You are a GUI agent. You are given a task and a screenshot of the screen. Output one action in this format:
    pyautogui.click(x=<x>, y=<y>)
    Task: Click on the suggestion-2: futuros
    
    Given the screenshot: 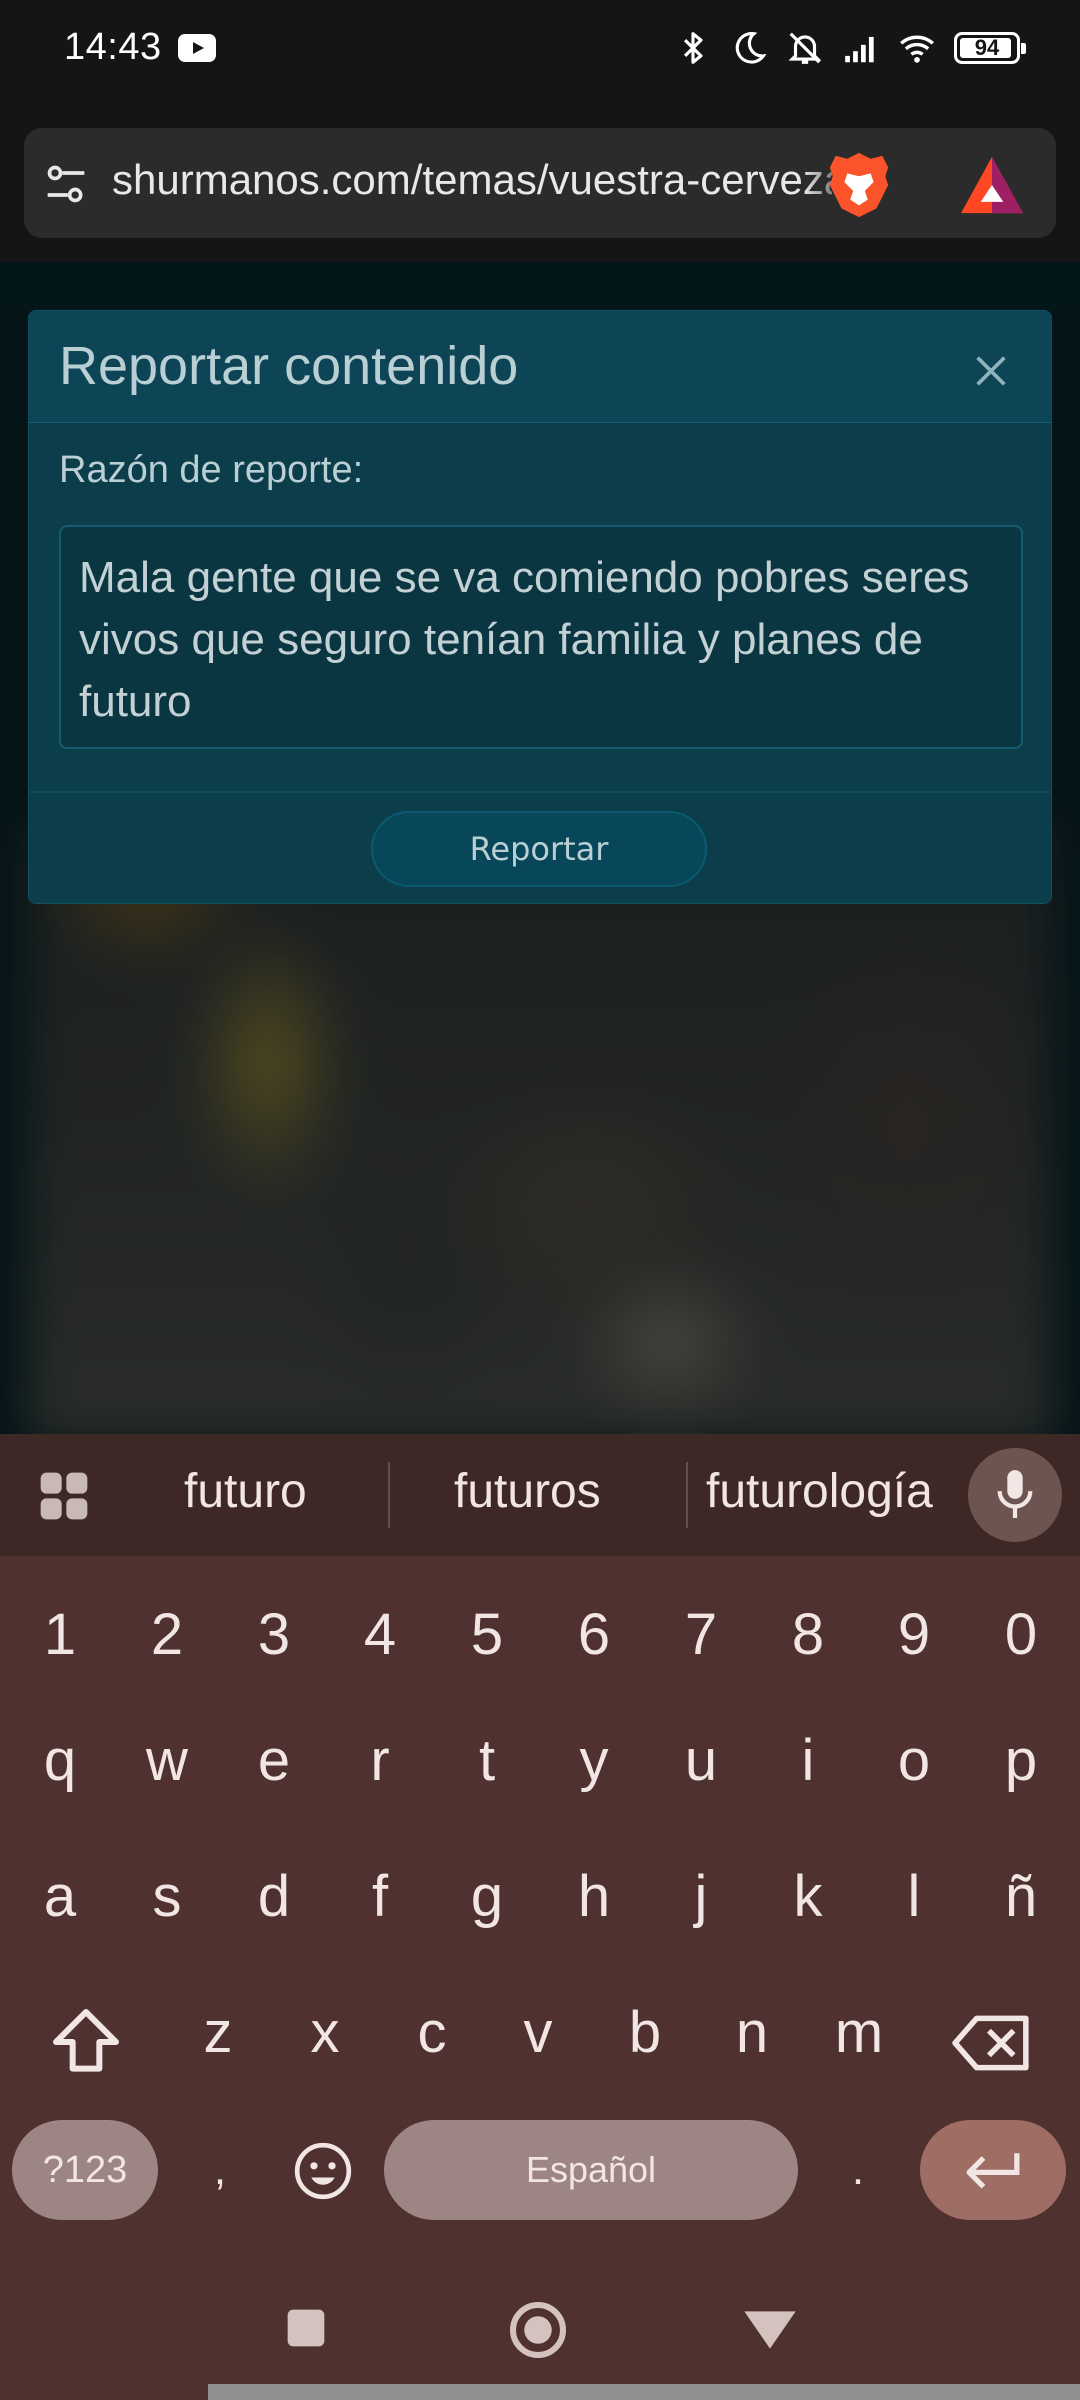 What is the action you would take?
    pyautogui.click(x=527, y=1491)
    